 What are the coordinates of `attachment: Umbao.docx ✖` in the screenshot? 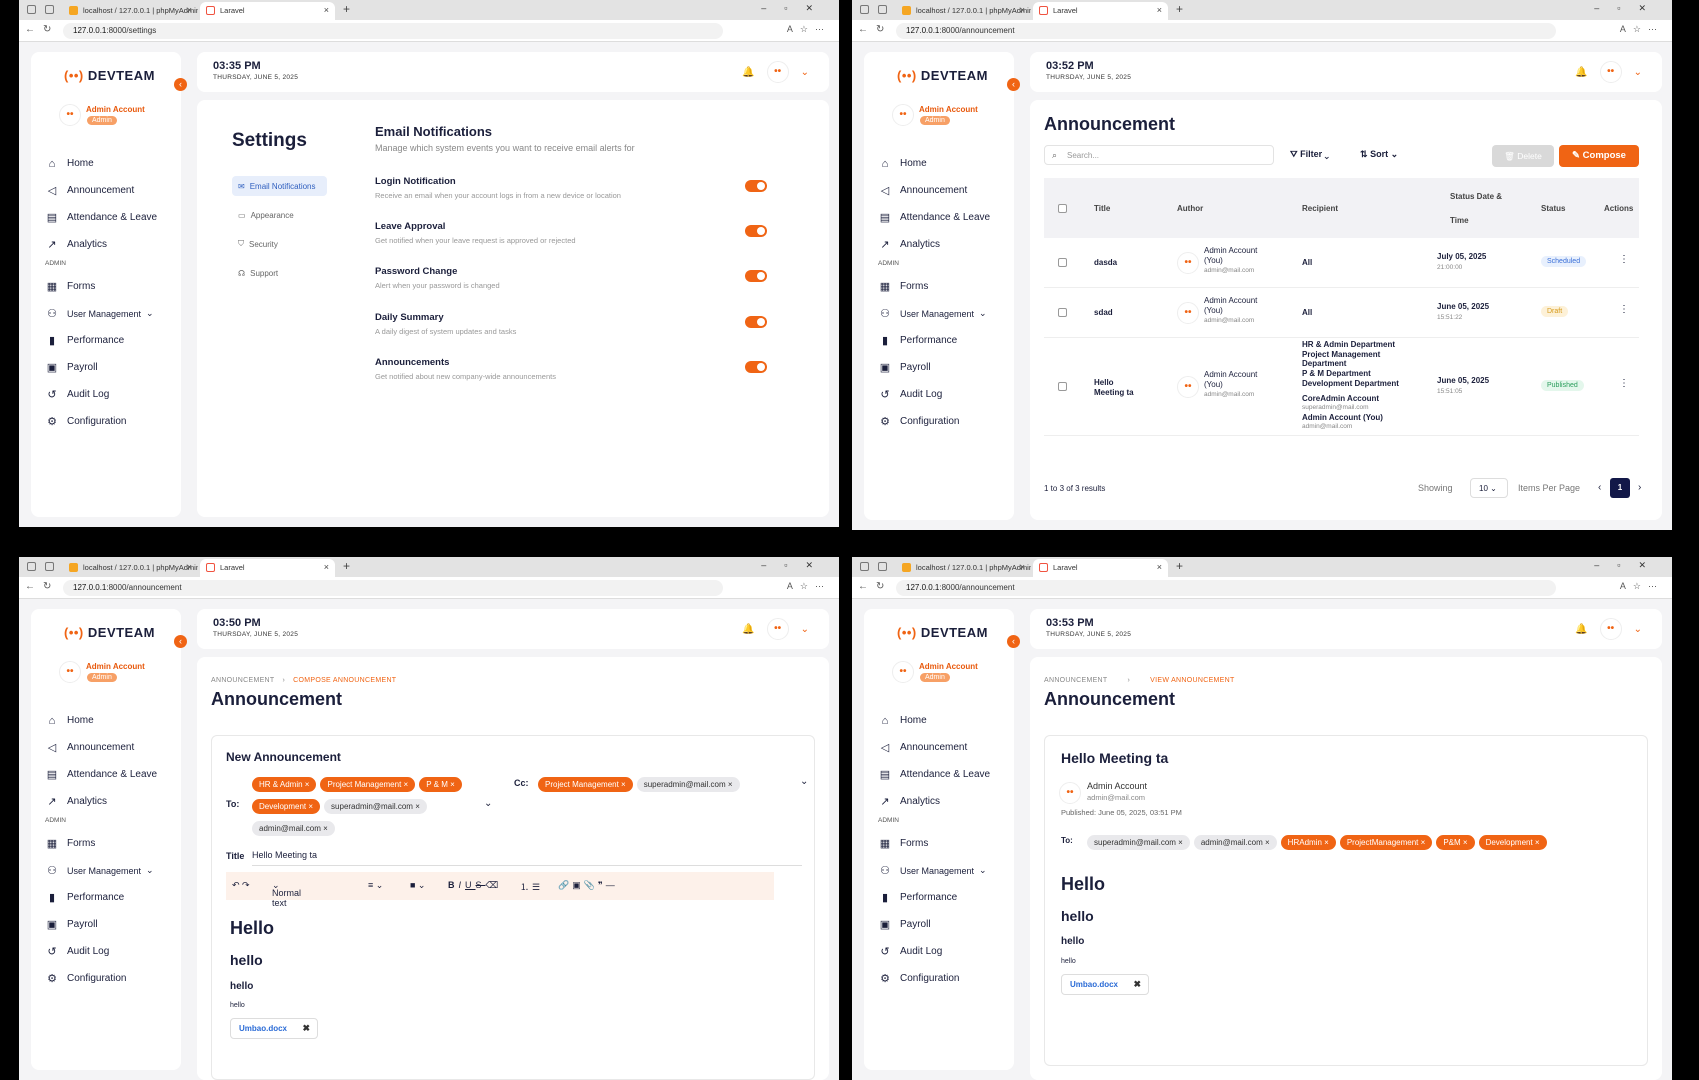 It's located at (1105, 984).